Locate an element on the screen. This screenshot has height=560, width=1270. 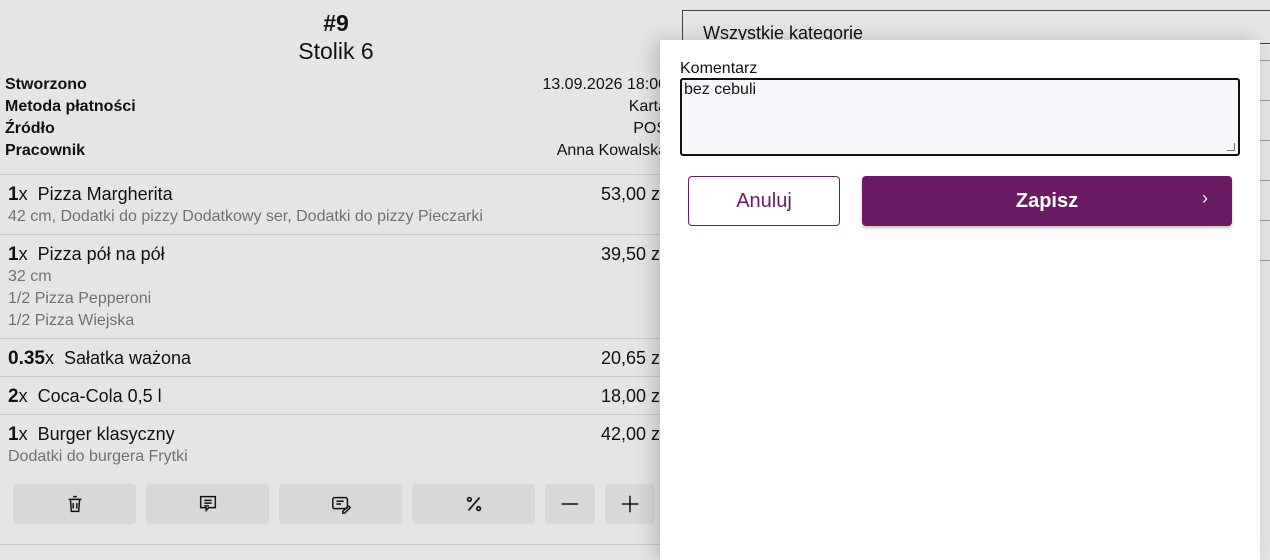
item-price: 42,00 zł is located at coordinates (632, 434).